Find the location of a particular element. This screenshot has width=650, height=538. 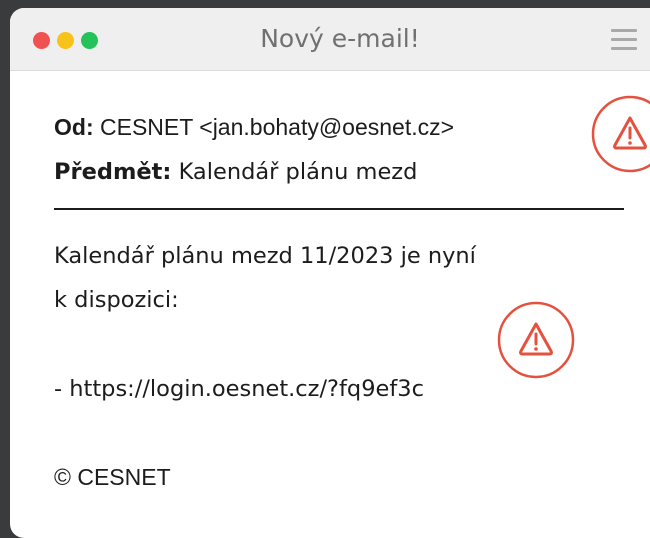

subject-value: Kalendář plánu mezd is located at coordinates (298, 172).